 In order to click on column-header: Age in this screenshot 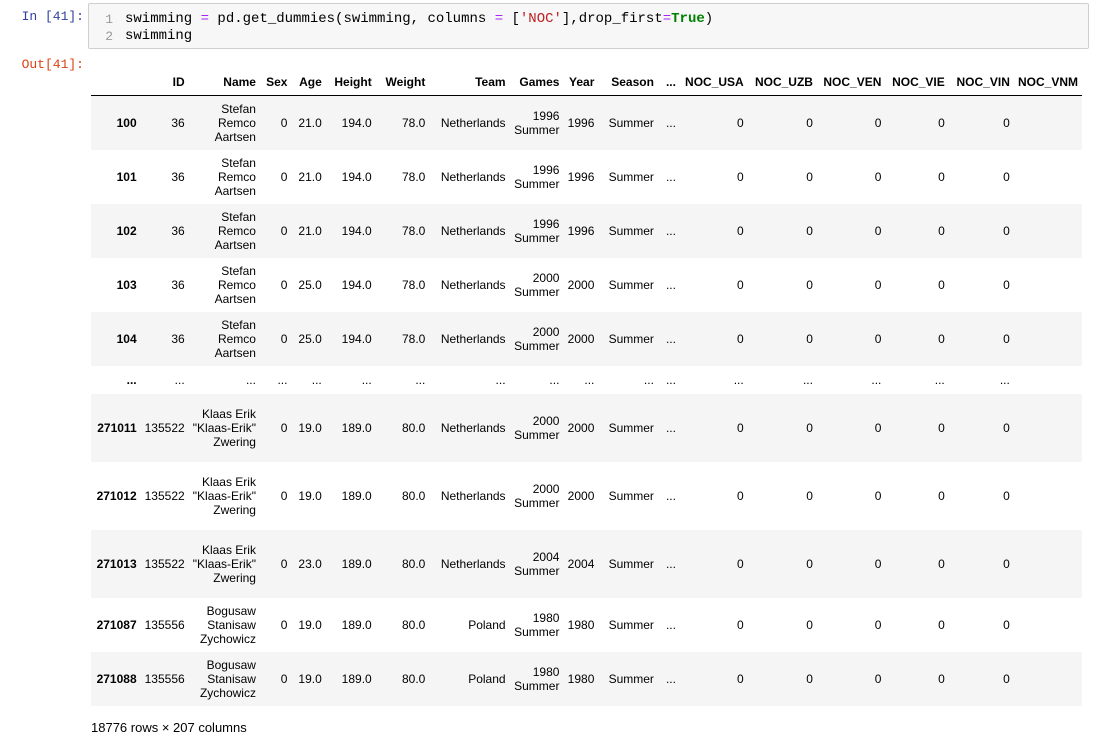, I will do `click(310, 81)`.